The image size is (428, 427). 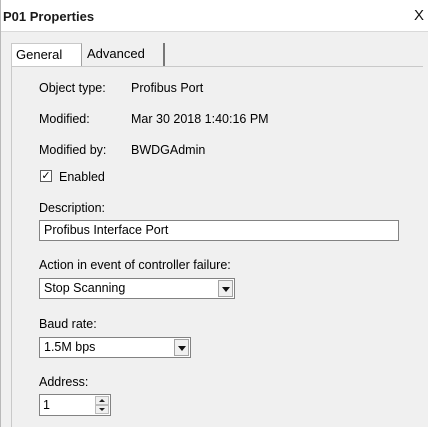 I want to click on baud-rate-label: Baud rate:, so click(x=68, y=324).